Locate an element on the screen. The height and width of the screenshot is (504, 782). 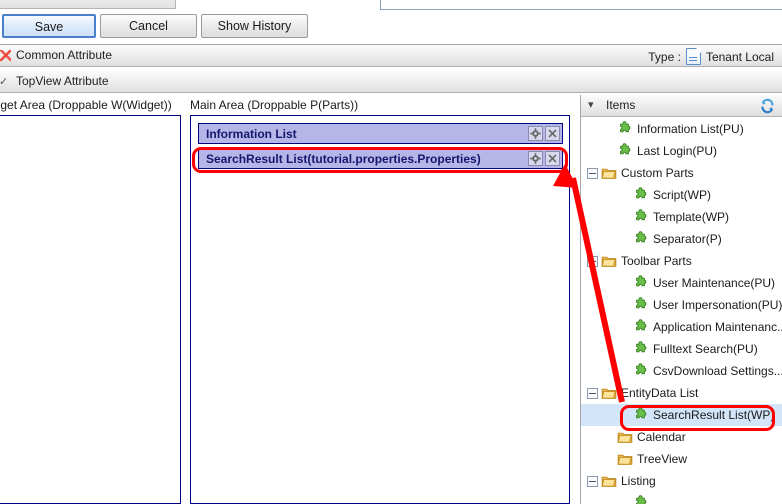
tree-item: Script(WP) is located at coordinates (681, 195).